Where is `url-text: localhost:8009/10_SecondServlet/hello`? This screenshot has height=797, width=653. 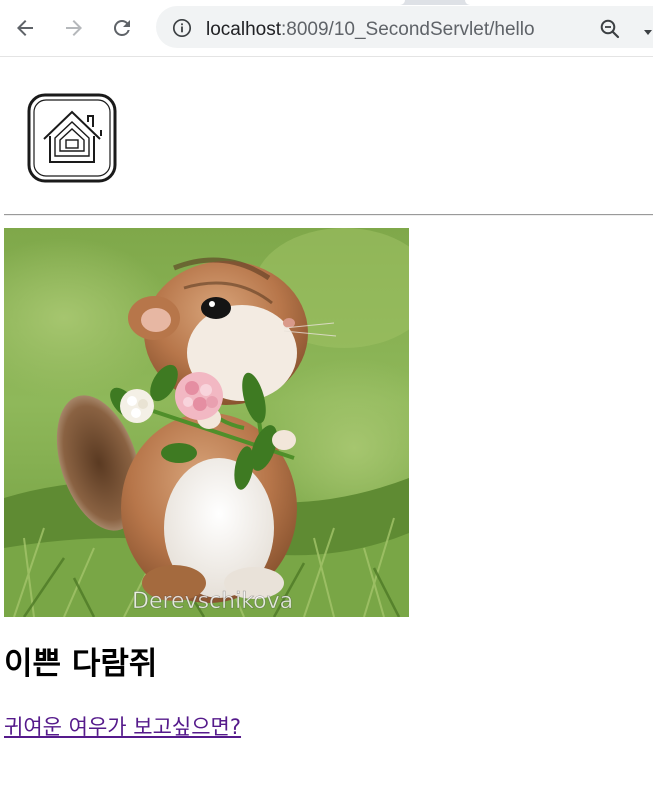 url-text: localhost:8009/10_SecondServlet/hello is located at coordinates (370, 30).